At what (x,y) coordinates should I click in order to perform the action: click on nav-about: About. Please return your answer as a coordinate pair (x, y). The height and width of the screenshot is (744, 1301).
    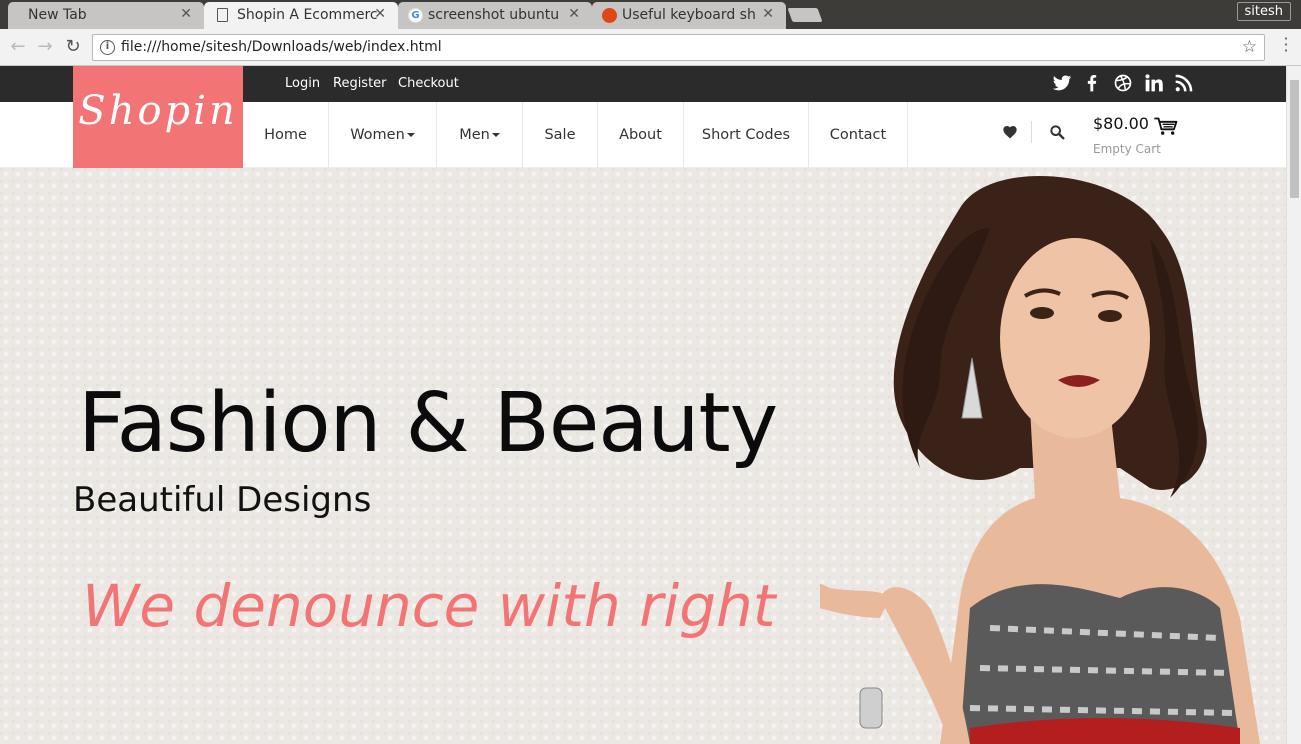
    Looking at the image, I should click on (641, 135).